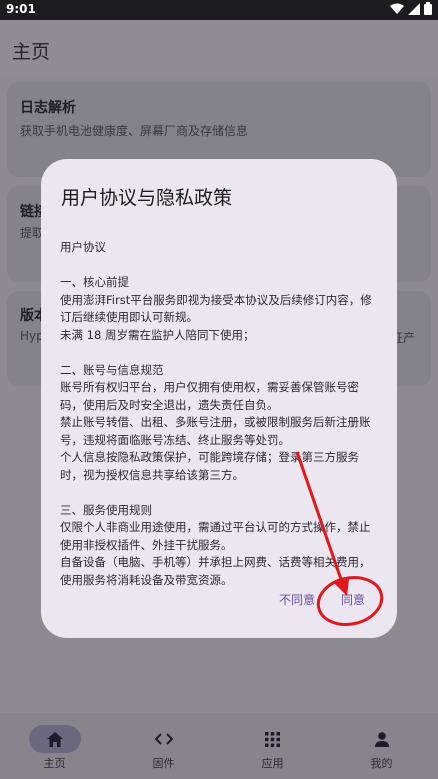  I want to click on card-subtitle: 获取手机电池健康度、屏幕厂商及存储信息, so click(134, 131).